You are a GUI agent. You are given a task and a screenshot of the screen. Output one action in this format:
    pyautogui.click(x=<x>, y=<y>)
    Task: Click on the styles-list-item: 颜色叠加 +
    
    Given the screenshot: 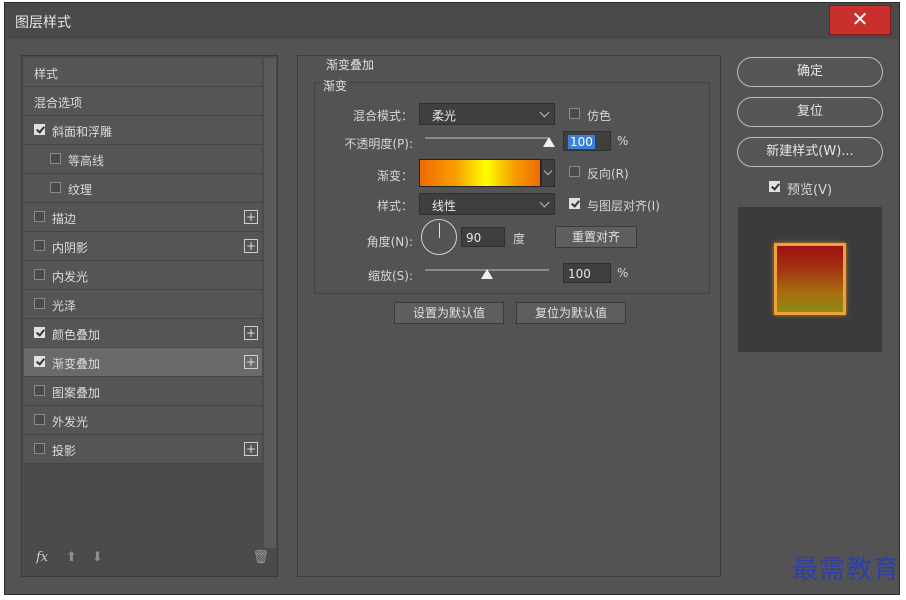 What is the action you would take?
    pyautogui.click(x=143, y=333)
    